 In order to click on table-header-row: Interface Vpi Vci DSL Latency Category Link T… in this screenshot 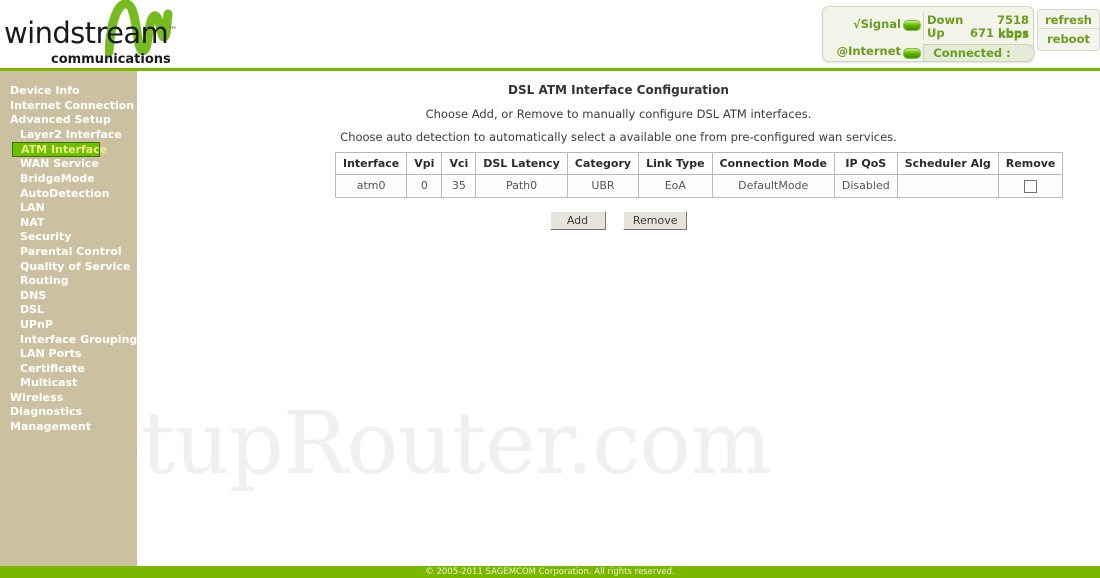, I will do `click(699, 163)`.